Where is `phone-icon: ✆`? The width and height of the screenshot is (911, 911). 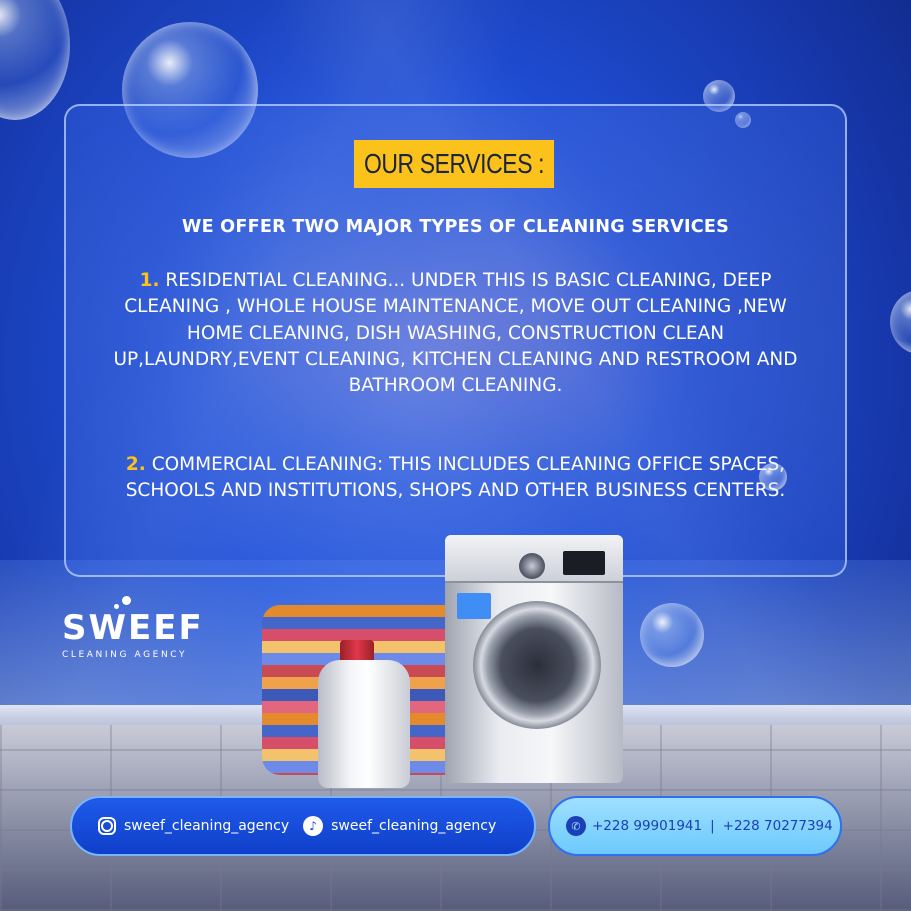
phone-icon: ✆ is located at coordinates (576, 826).